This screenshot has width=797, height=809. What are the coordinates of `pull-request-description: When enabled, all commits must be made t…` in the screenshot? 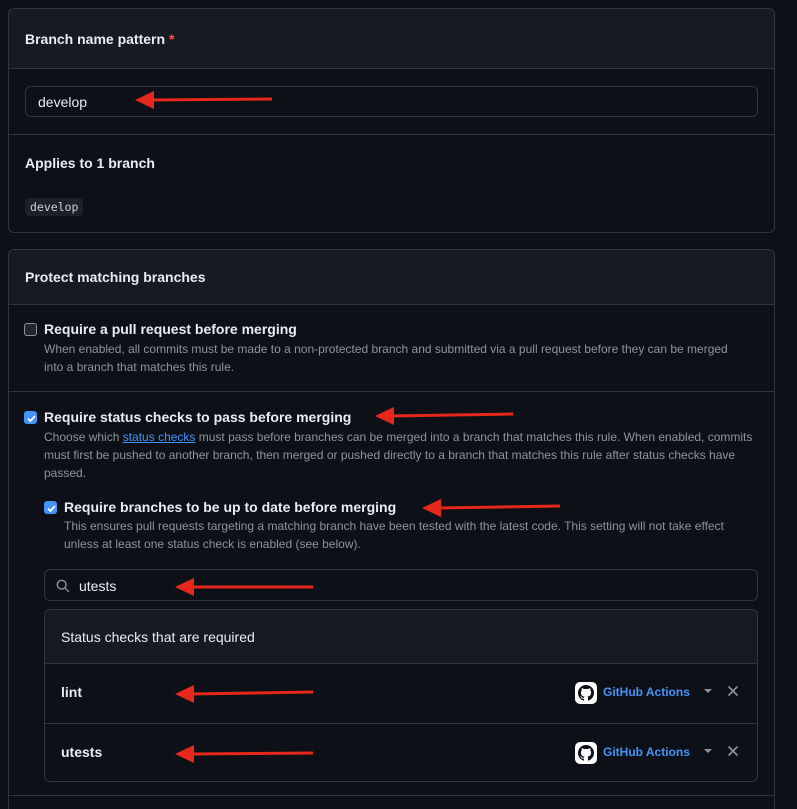 It's located at (386, 358).